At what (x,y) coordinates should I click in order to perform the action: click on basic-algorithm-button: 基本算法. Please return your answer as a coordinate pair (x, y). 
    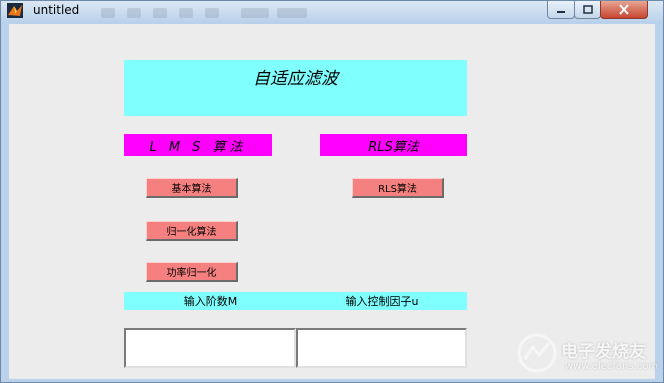
    Looking at the image, I should click on (192, 188).